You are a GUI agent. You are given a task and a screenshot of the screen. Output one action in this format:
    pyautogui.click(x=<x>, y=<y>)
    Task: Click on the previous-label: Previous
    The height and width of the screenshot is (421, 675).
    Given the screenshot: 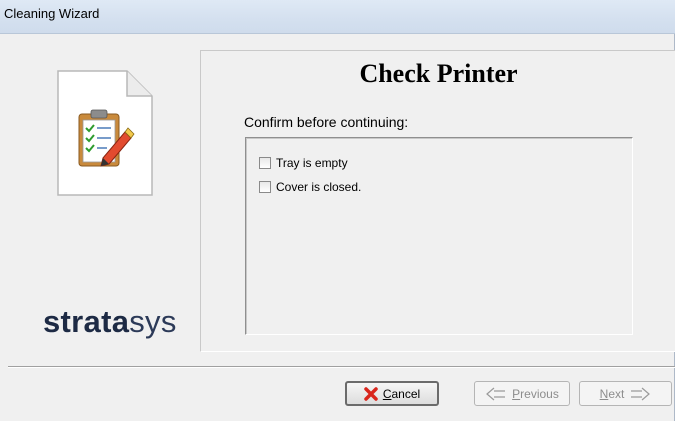 What is the action you would take?
    pyautogui.click(x=535, y=393)
    